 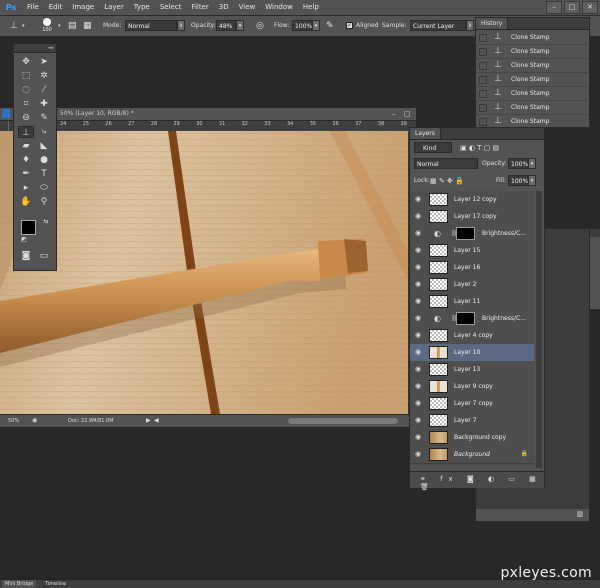 What do you see at coordinates (572, 7) in the screenshot?
I see `maximize-button: □` at bounding box center [572, 7].